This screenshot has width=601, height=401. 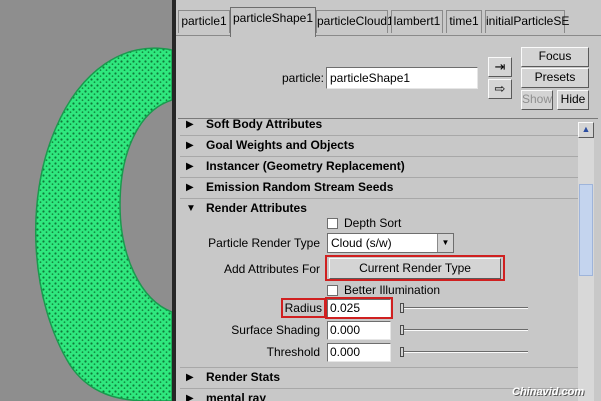 What do you see at coordinates (586, 130) in the screenshot?
I see `scroll-up-icon: ▲` at bounding box center [586, 130].